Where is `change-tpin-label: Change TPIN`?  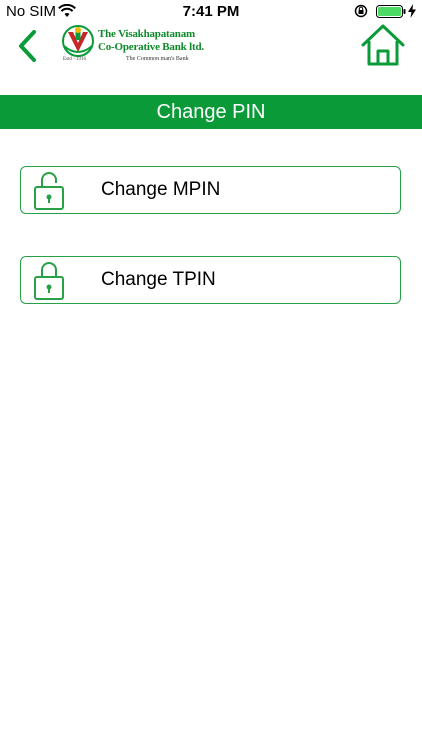 change-tpin-label: Change TPIN is located at coordinates (158, 279).